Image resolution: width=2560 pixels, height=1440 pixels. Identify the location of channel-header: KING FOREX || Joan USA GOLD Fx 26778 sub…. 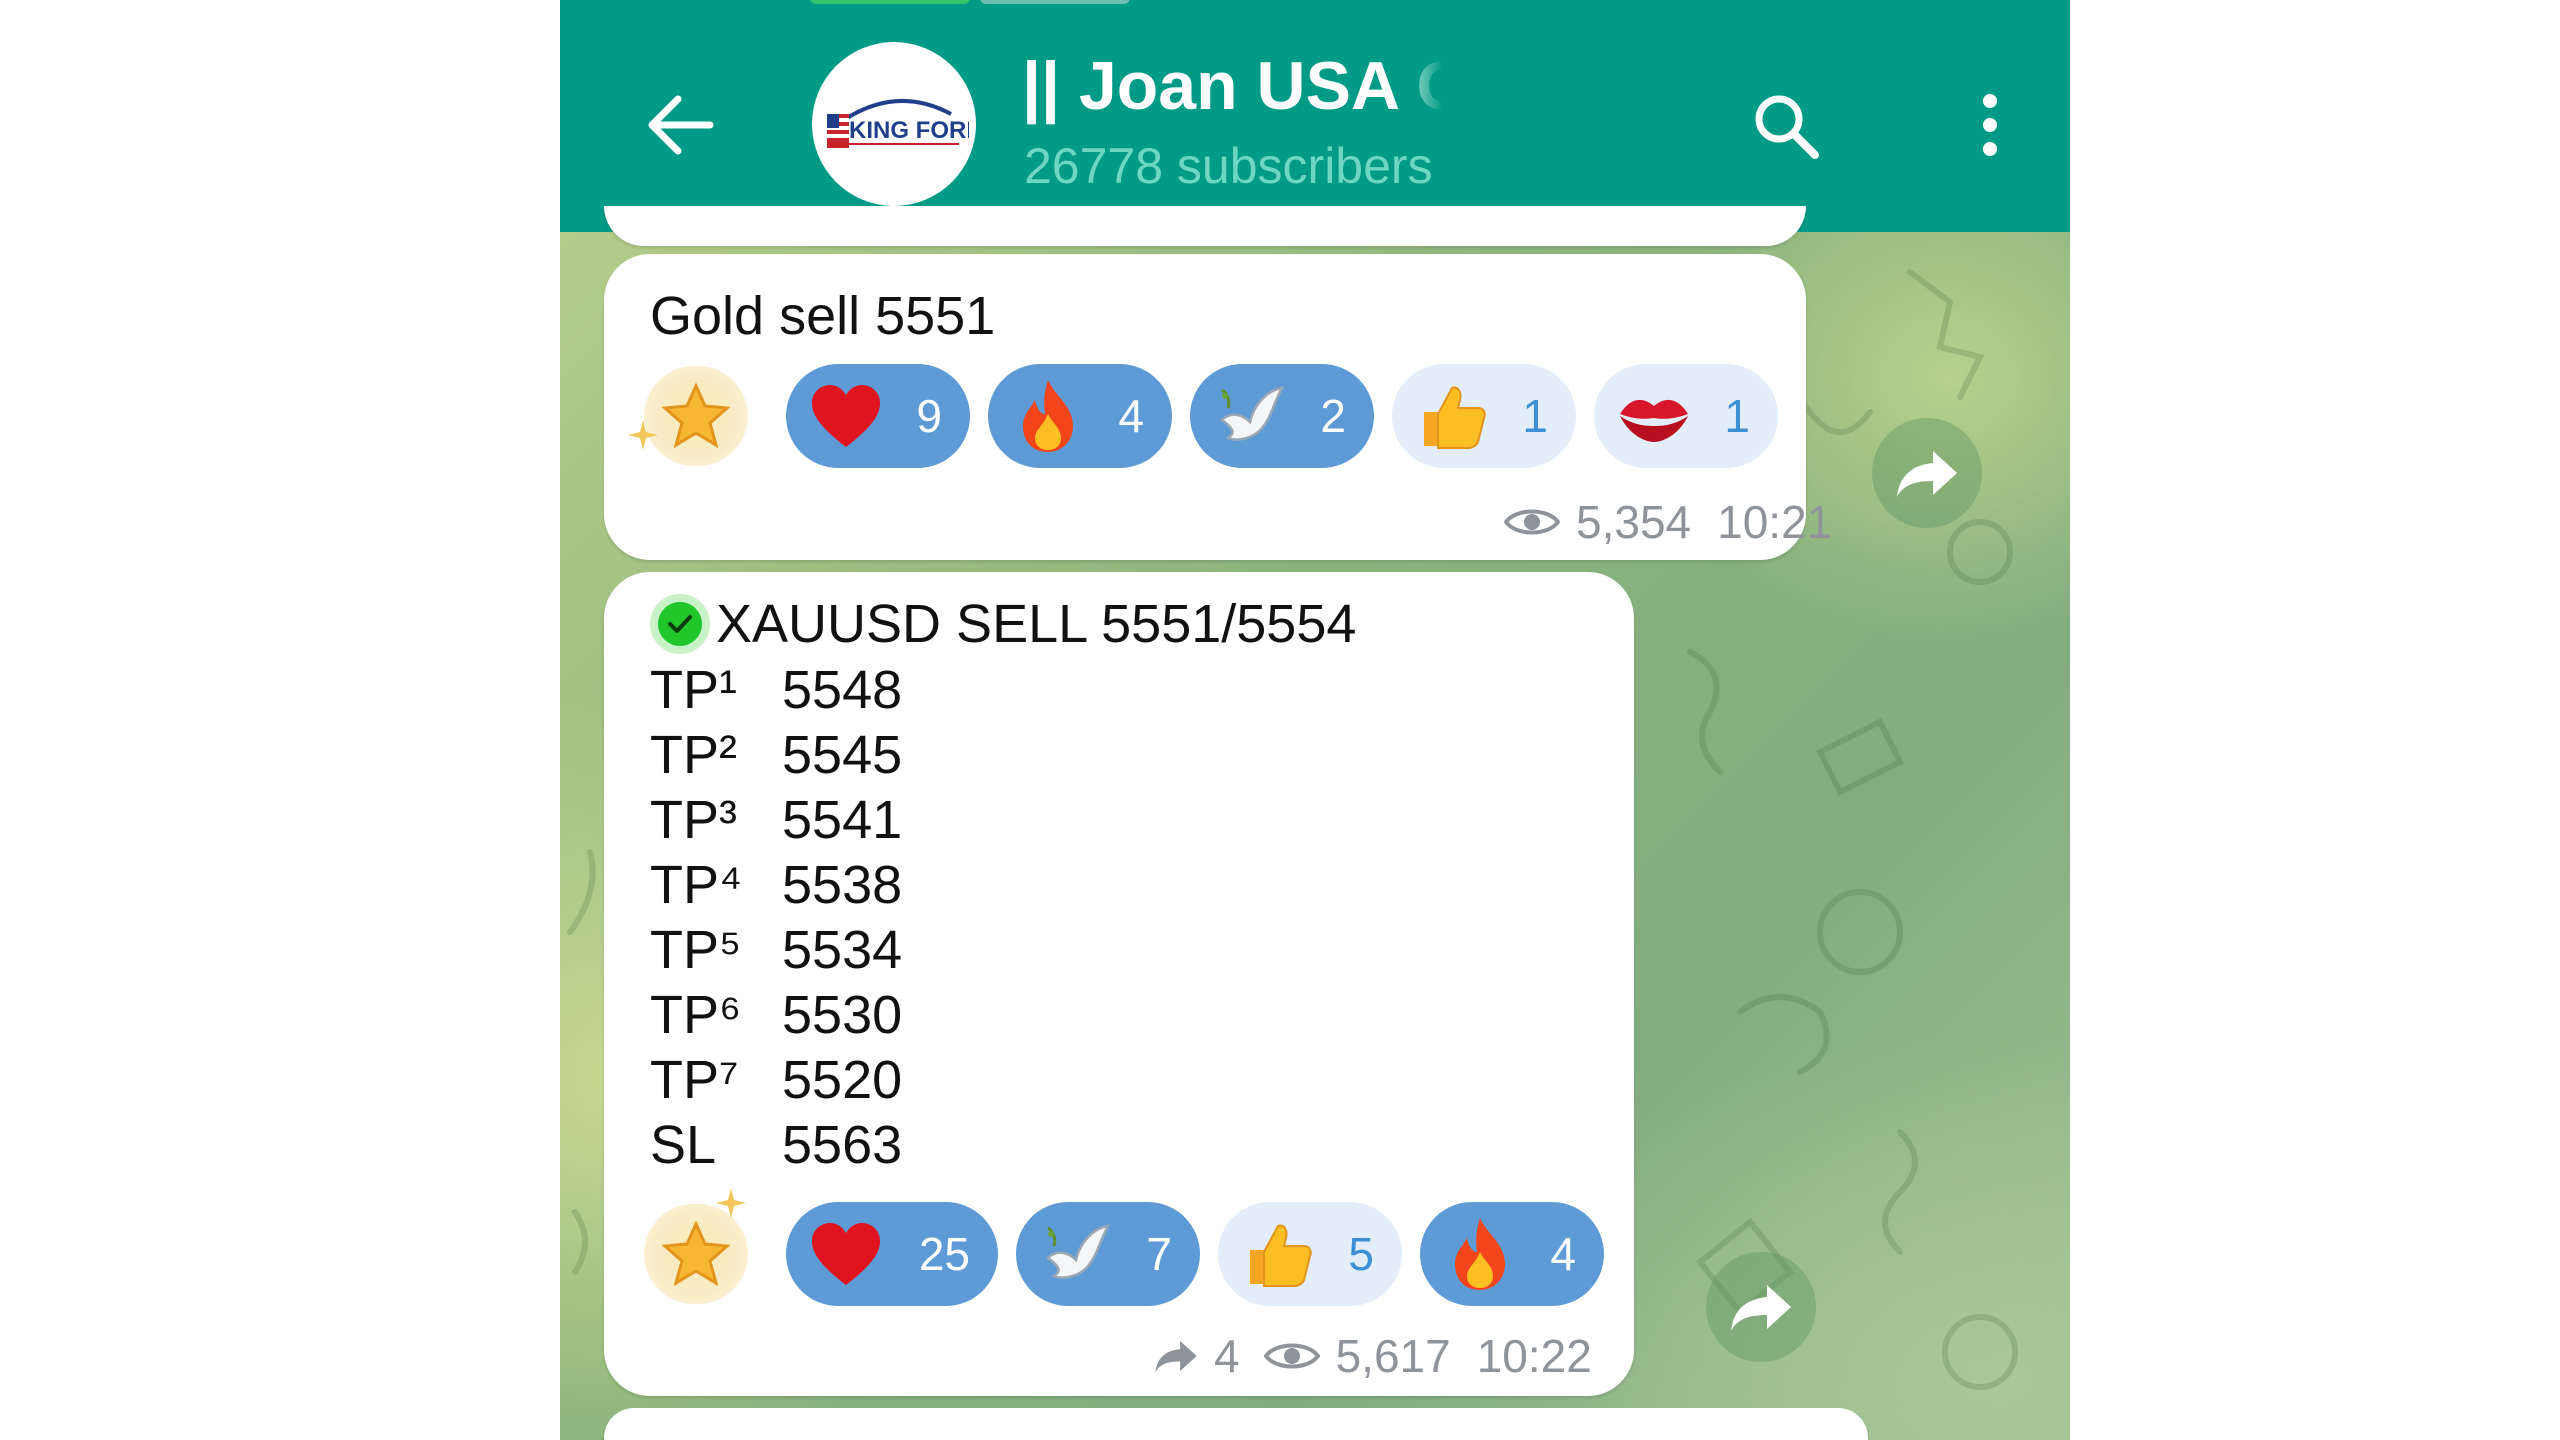
(1315, 116).